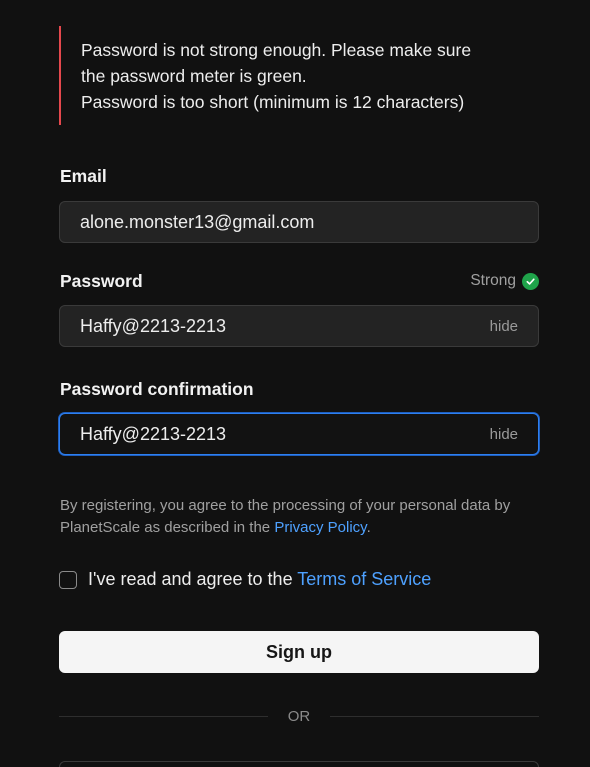 The image size is (590, 767). What do you see at coordinates (68, 579) in the screenshot?
I see `terms-checkbox` at bounding box center [68, 579].